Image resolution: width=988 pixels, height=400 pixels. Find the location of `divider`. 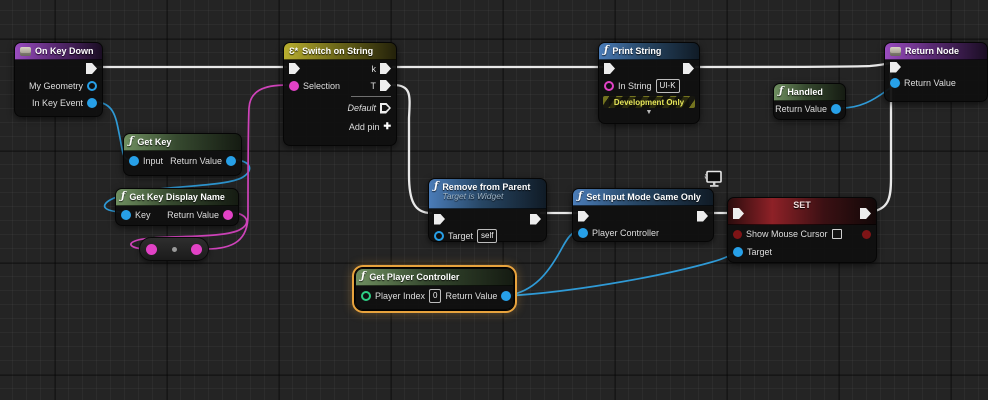

divider is located at coordinates (371, 96).